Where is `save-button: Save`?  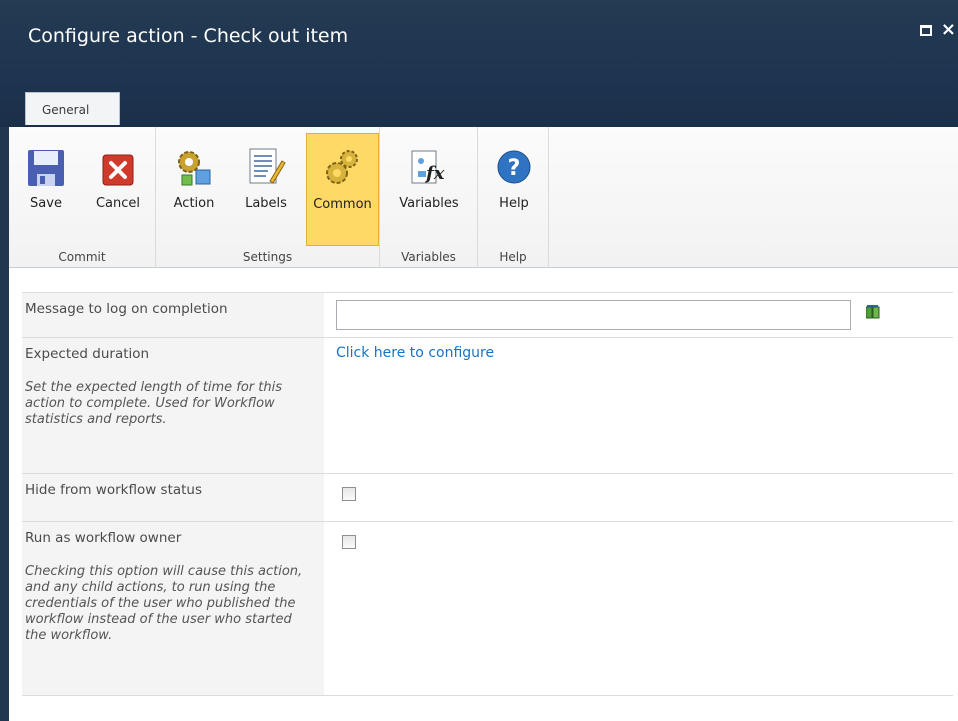
save-button: Save is located at coordinates (46, 185).